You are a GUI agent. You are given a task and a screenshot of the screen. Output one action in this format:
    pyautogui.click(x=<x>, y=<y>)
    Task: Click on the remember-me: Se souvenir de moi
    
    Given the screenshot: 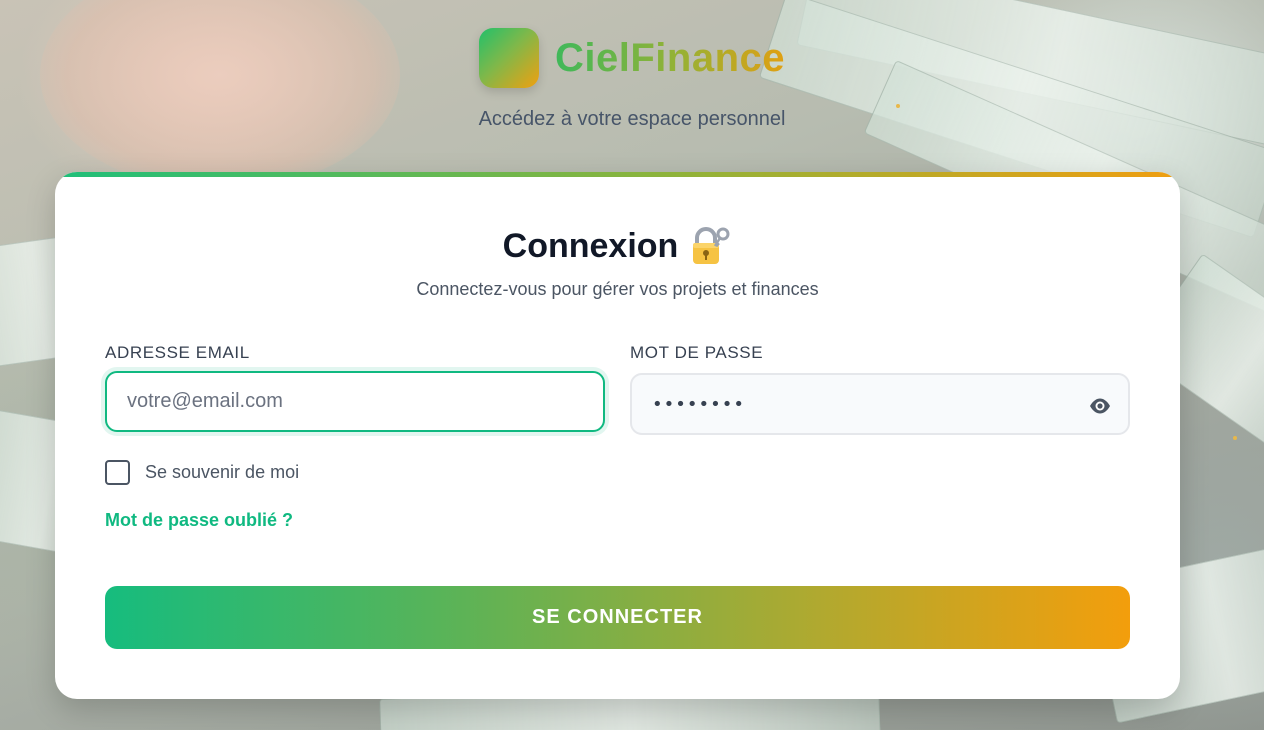 What is the action you would take?
    pyautogui.click(x=202, y=472)
    